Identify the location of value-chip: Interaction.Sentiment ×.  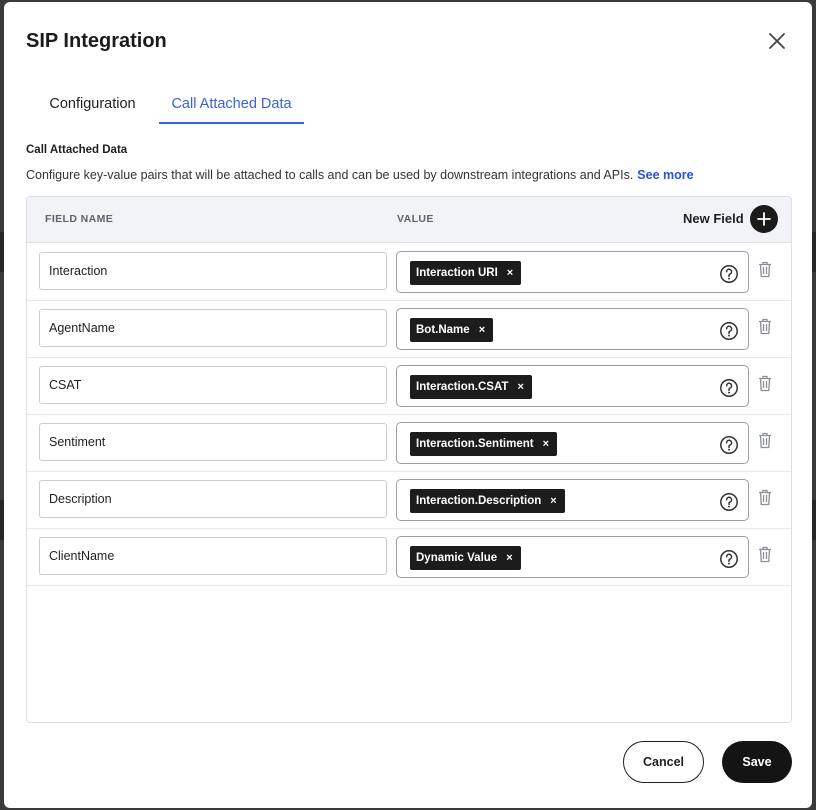
(484, 444).